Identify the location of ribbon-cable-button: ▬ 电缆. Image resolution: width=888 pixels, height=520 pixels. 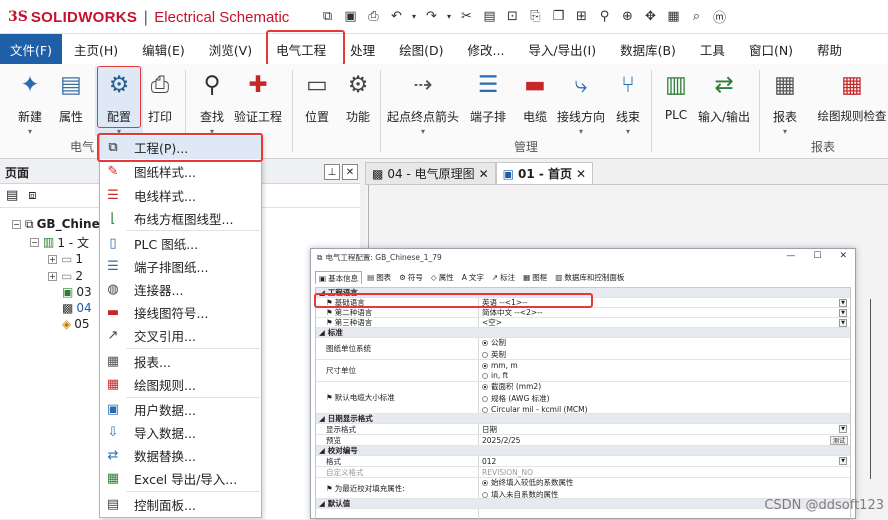
(535, 95).